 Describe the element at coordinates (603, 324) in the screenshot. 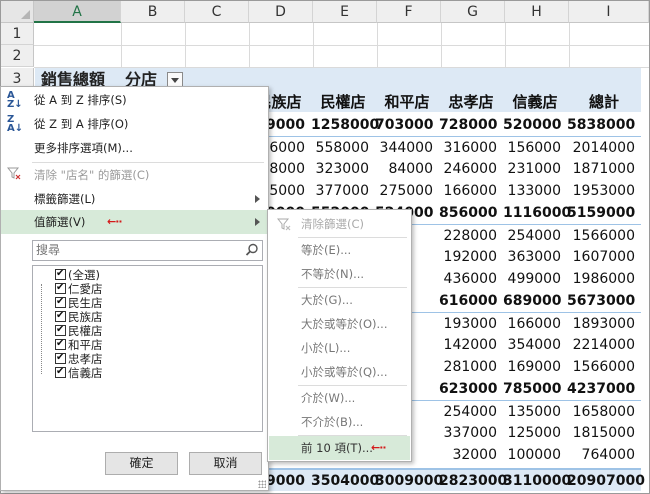

I see `pivot-cell: 1893000` at that location.